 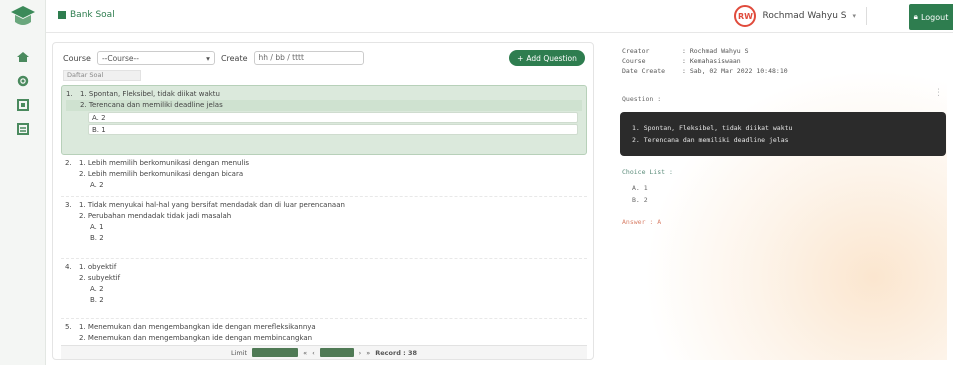 I want to click on question-number: 1., so click(x=69, y=94).